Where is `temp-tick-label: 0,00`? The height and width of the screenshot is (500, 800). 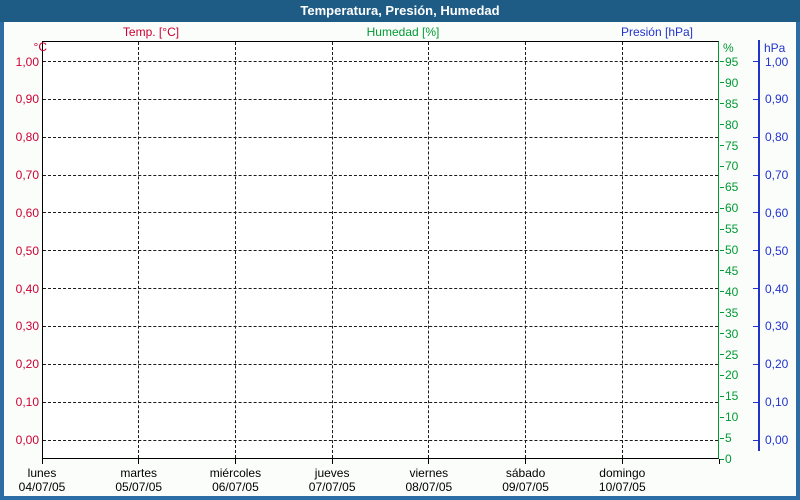 temp-tick-label: 0,00 is located at coordinates (27, 440).